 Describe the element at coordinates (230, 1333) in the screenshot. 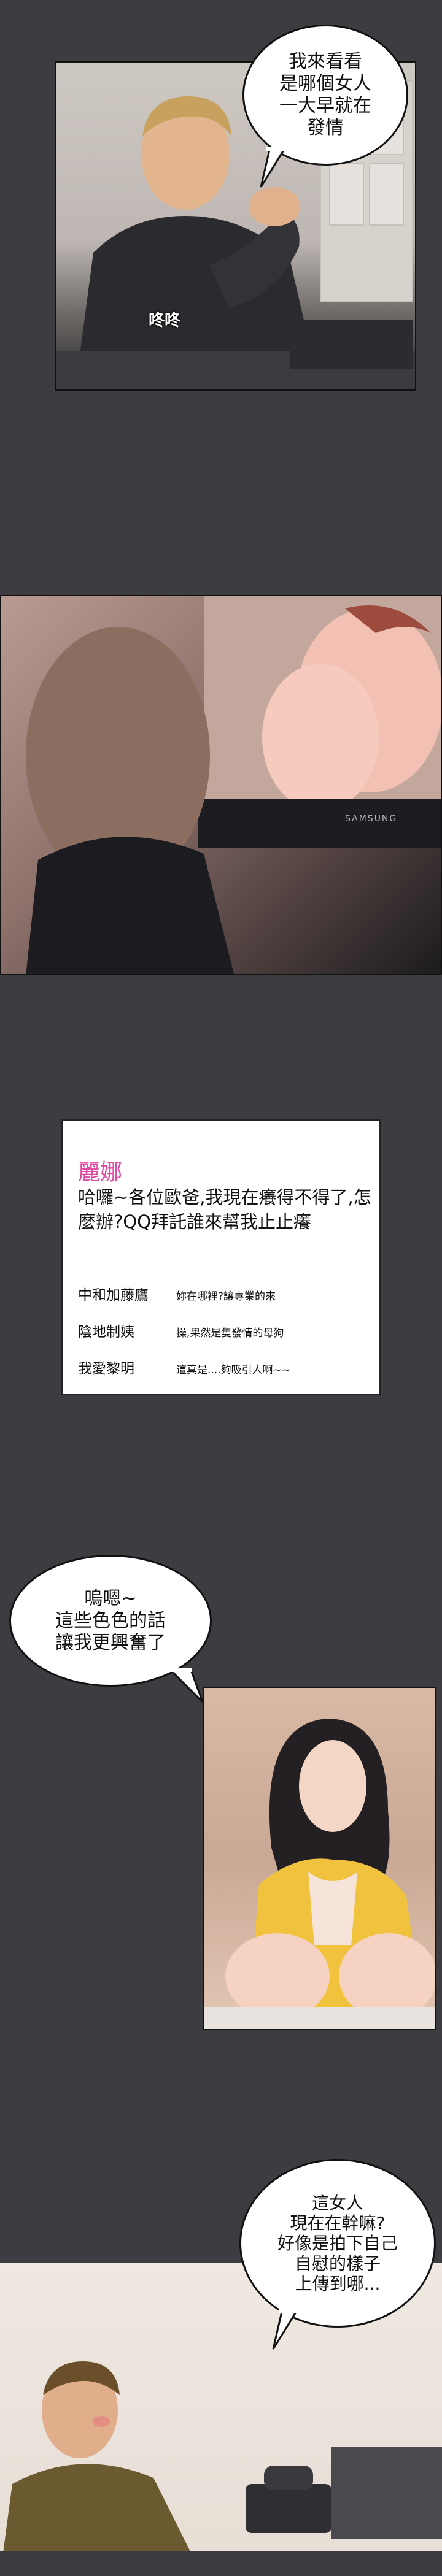

I see `comment-text: 操,果然是隻發情的母狗` at that location.